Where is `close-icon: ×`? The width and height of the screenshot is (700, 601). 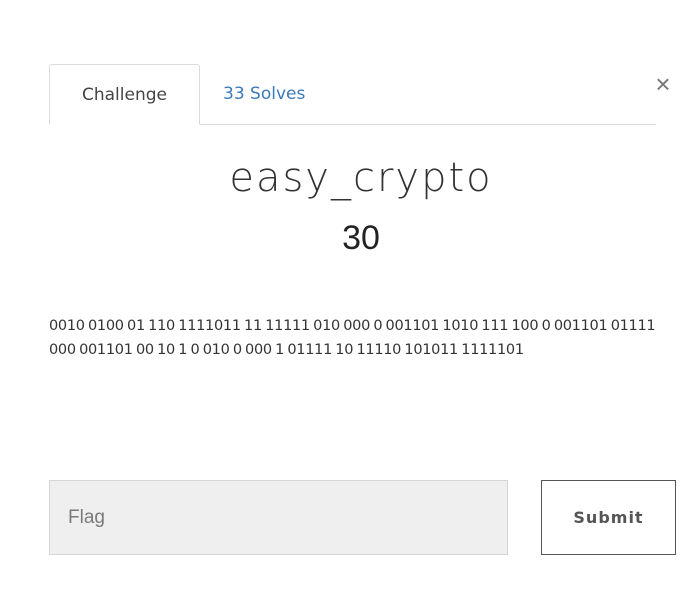 close-icon: × is located at coordinates (663, 84).